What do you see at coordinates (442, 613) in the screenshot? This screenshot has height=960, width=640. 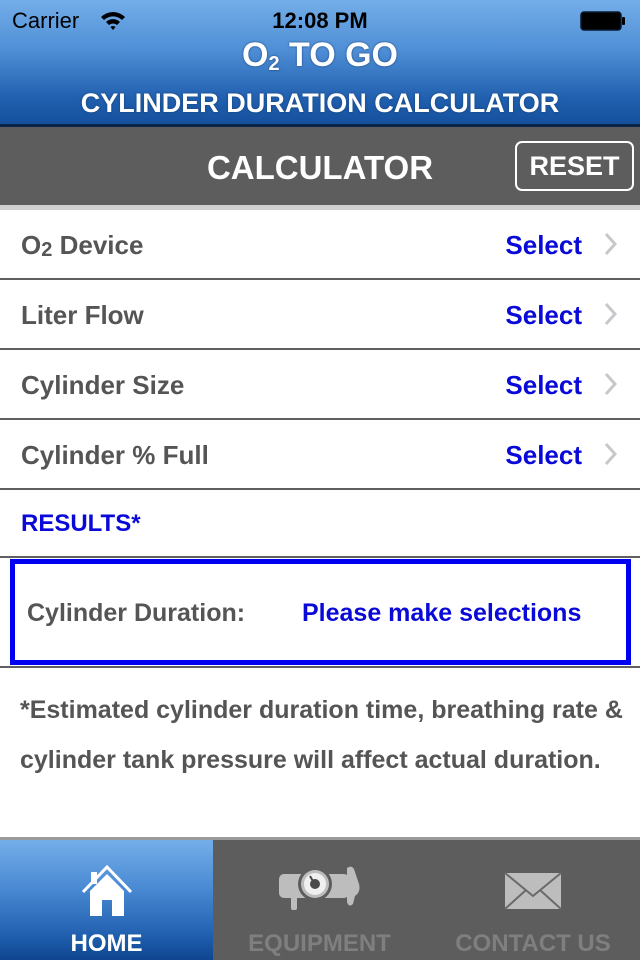 I see `cylinder-duration-value: Please make selections` at bounding box center [442, 613].